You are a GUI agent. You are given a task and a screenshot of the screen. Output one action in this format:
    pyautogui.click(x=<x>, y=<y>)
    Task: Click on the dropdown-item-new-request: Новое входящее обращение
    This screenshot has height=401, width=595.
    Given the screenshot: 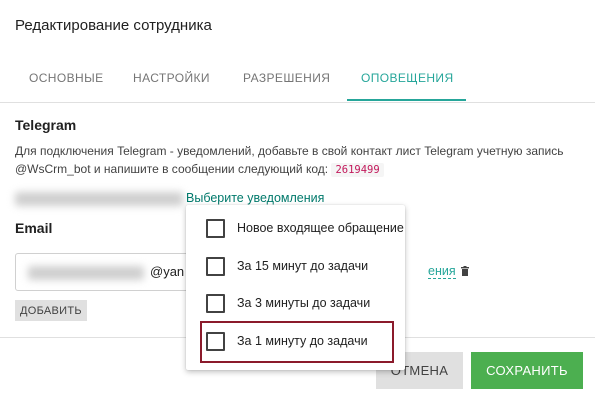 What is the action you would take?
    pyautogui.click(x=295, y=227)
    